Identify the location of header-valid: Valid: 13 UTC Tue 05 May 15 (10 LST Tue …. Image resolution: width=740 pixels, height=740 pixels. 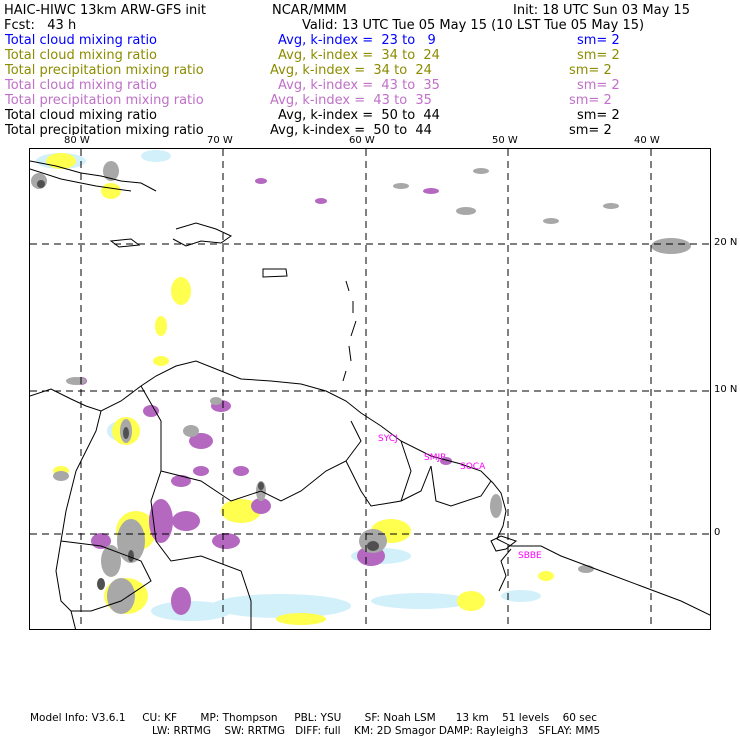
(473, 25).